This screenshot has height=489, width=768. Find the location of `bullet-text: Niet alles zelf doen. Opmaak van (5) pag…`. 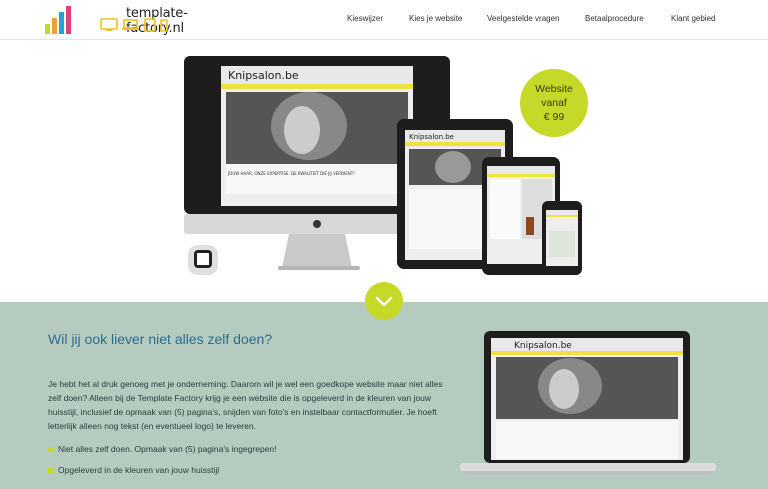

bullet-text: Niet alles zelf doen. Opmaak van (5) pag… is located at coordinates (167, 449).